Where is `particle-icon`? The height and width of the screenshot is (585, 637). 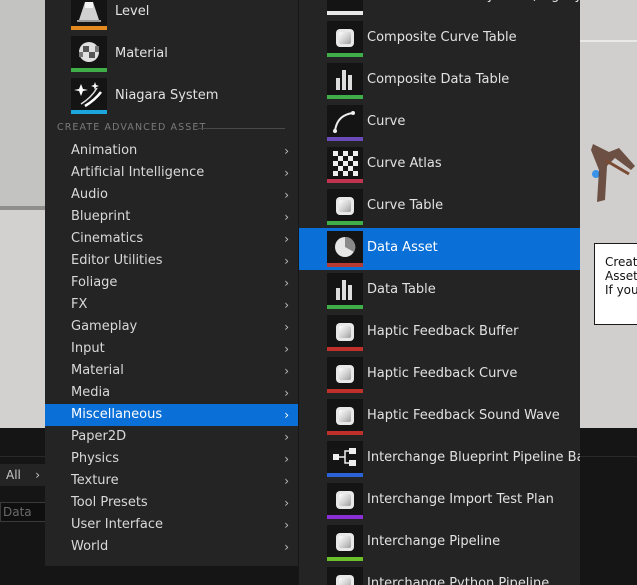 particle-icon is located at coordinates (345, 7).